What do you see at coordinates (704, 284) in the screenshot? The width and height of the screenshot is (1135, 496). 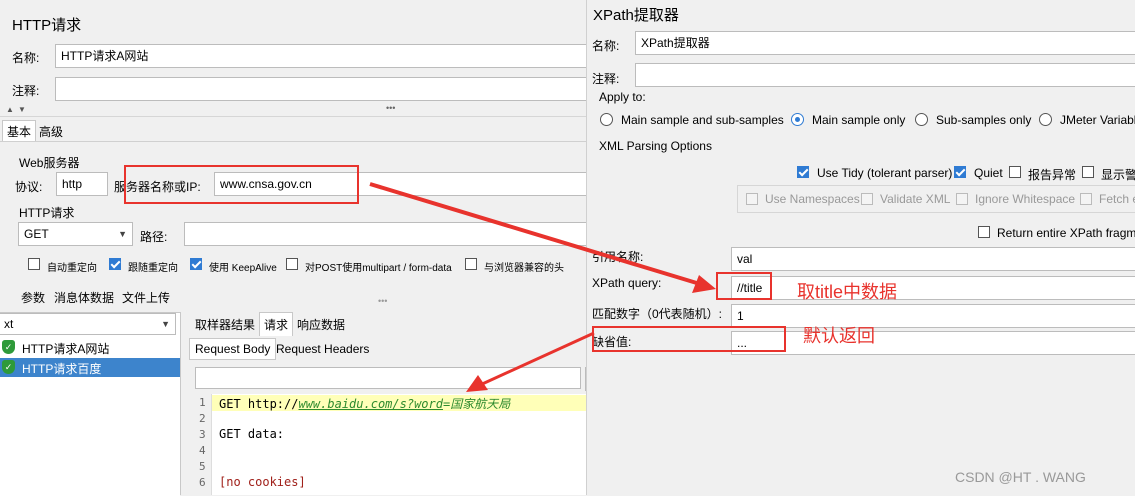 I see `arrow-head-icon` at bounding box center [704, 284].